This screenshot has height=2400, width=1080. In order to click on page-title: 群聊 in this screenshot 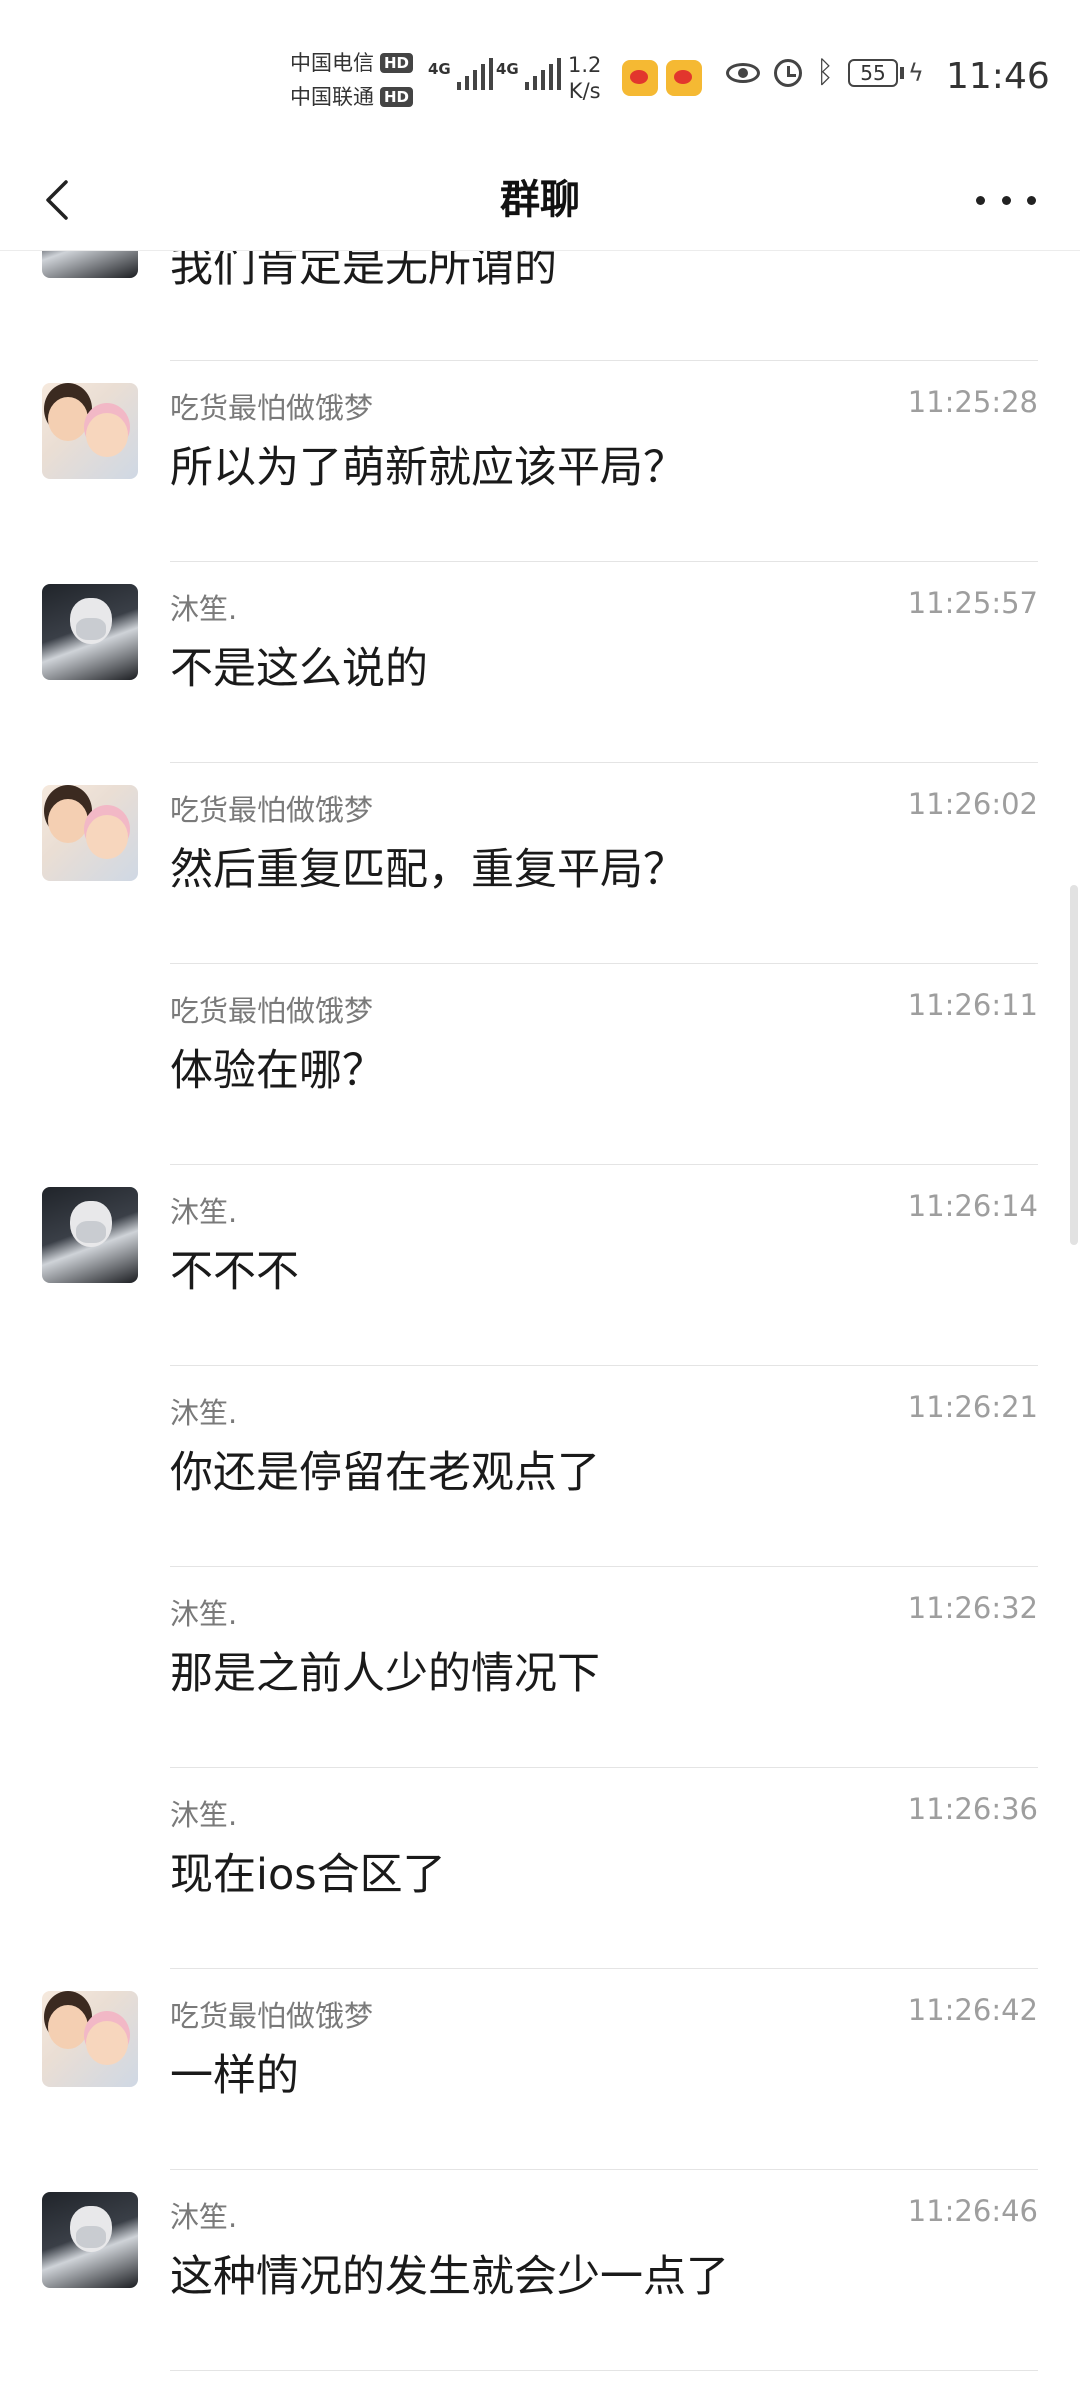, I will do `click(540, 200)`.